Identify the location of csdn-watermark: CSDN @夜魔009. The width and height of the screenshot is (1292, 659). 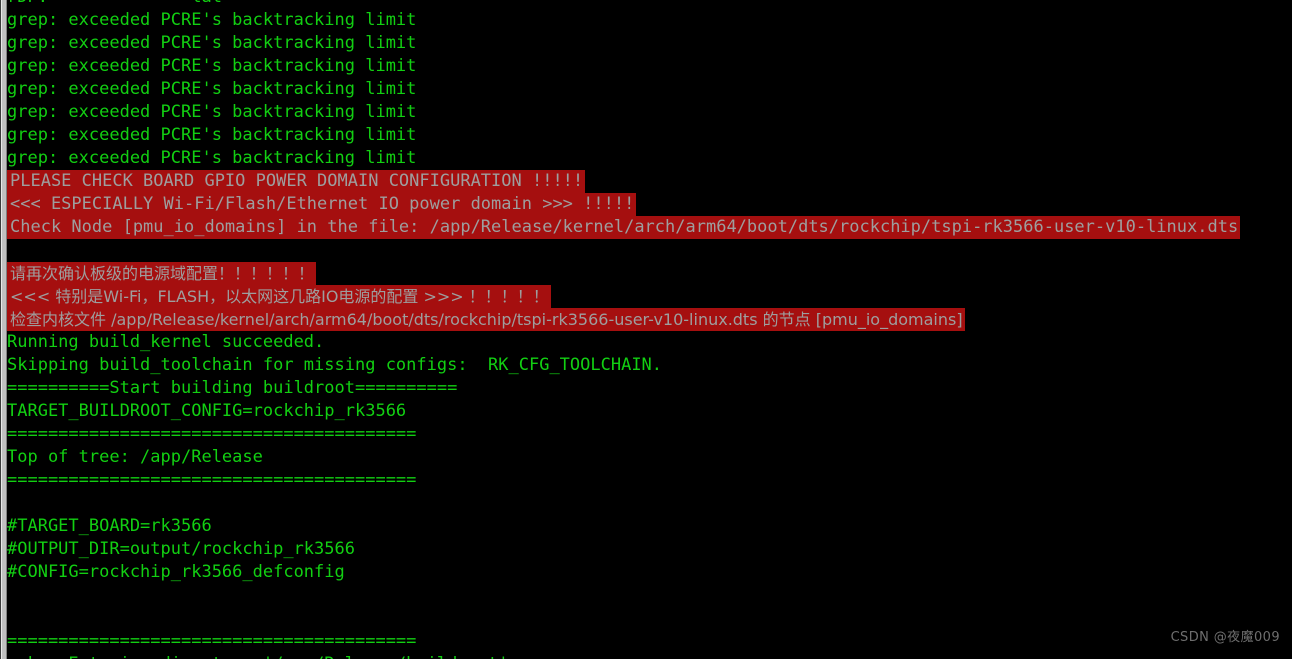
(1225, 637).